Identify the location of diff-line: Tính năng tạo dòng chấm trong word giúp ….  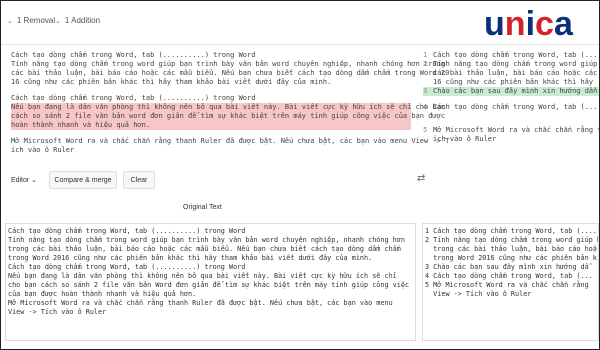
(228, 64).